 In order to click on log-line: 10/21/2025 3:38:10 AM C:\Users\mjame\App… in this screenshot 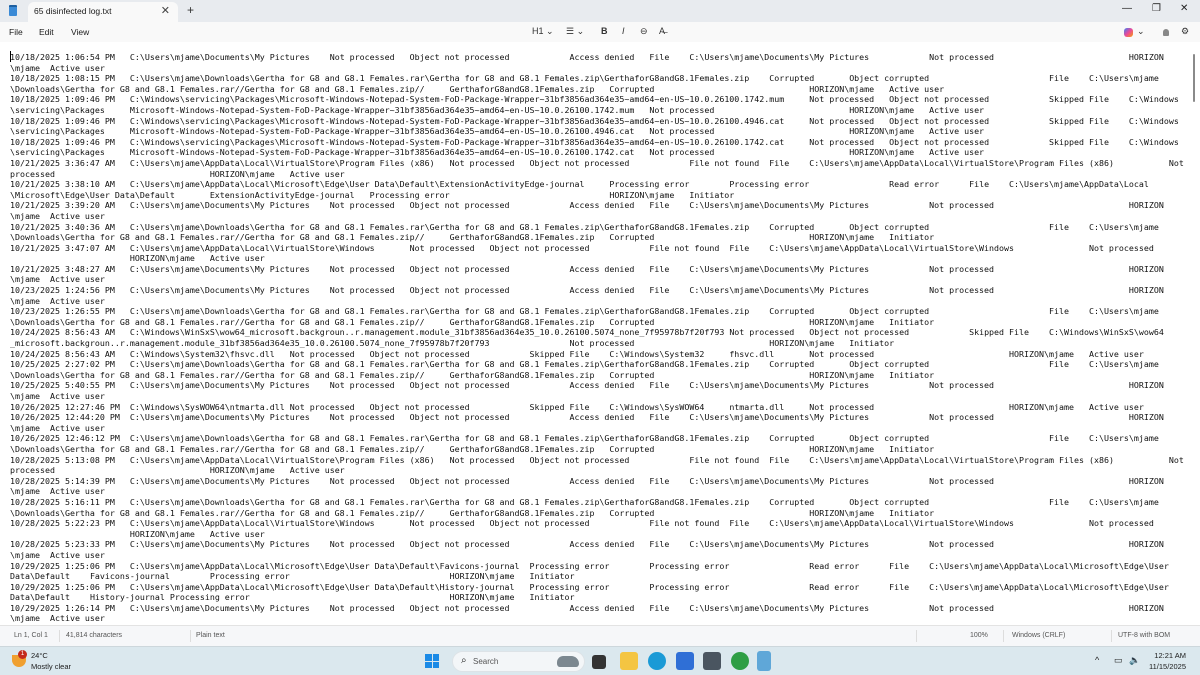, I will do `click(579, 184)`.